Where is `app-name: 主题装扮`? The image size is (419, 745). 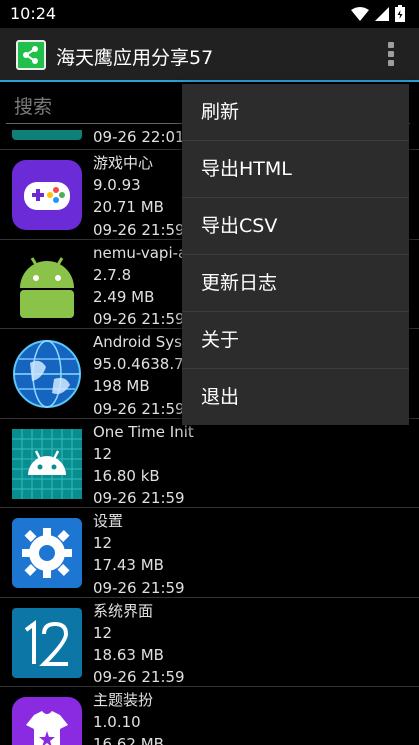
app-name: 主题装扮 is located at coordinates (123, 700).